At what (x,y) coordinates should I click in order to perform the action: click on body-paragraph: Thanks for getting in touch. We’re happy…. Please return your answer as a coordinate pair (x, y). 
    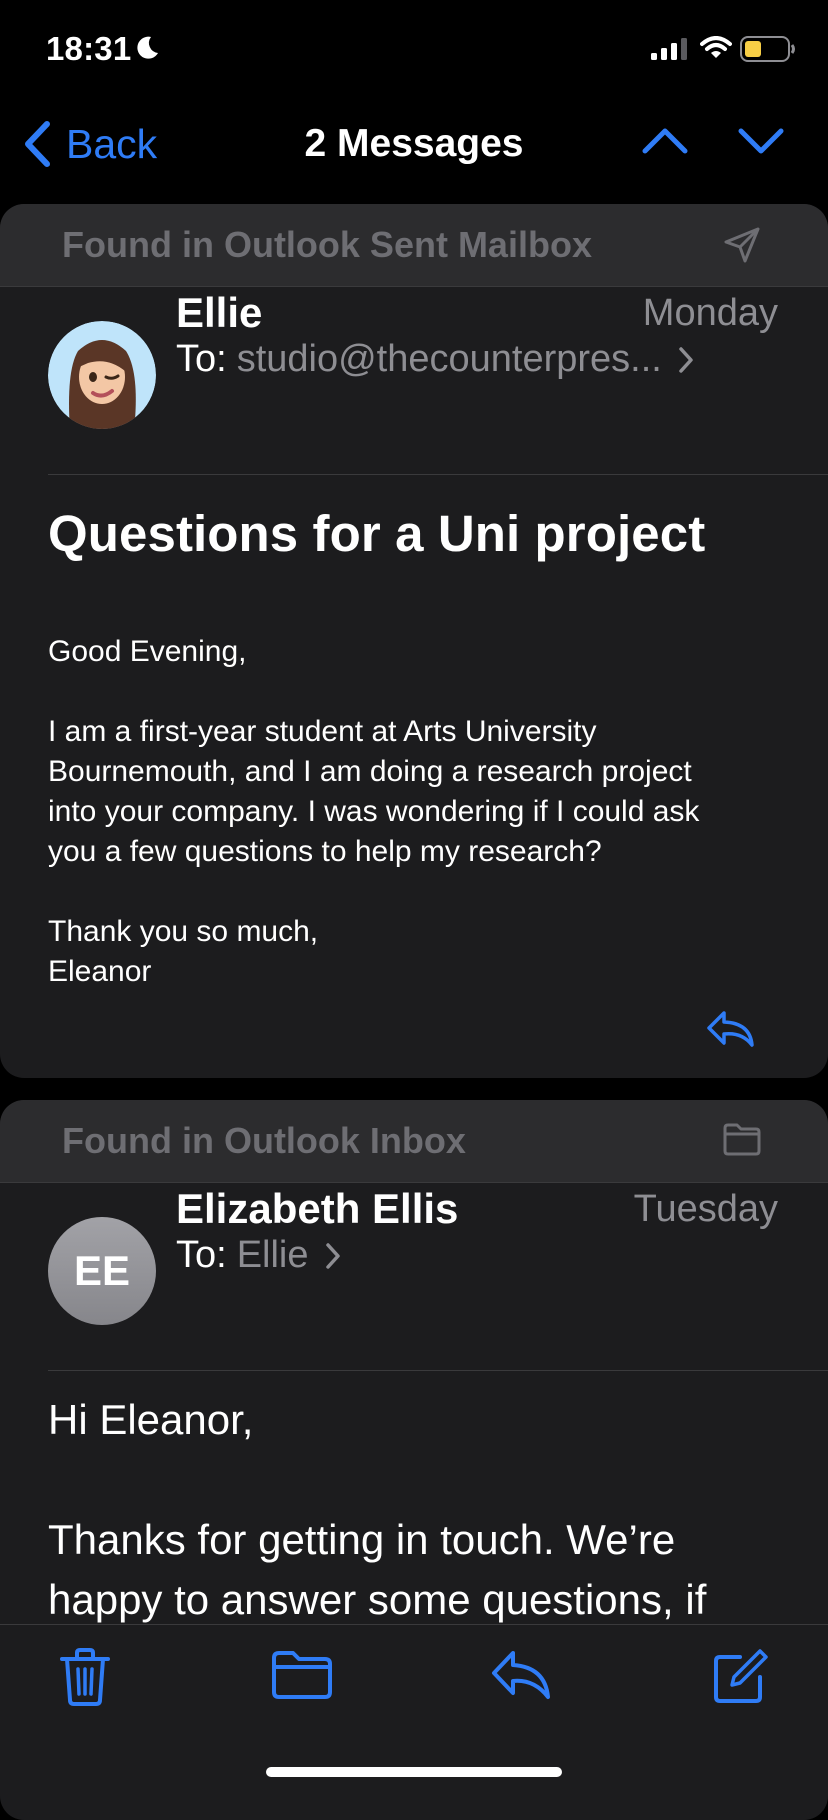
    Looking at the image, I should click on (377, 1569).